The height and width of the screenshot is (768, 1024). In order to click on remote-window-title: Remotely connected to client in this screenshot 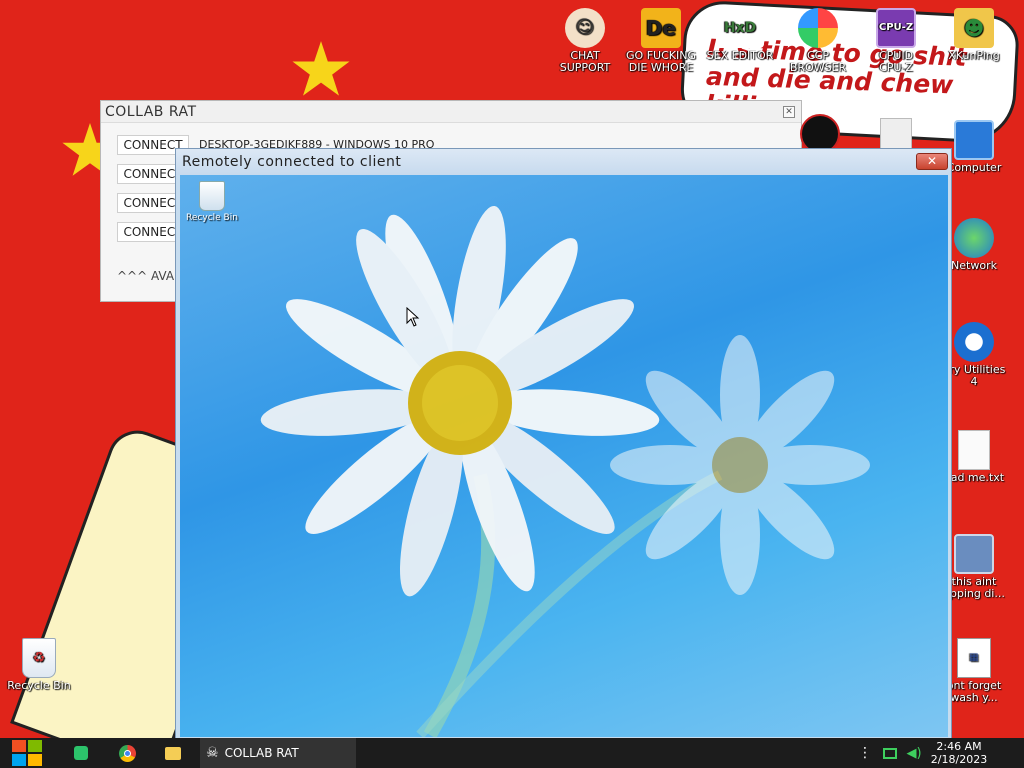, I will do `click(563, 162)`.